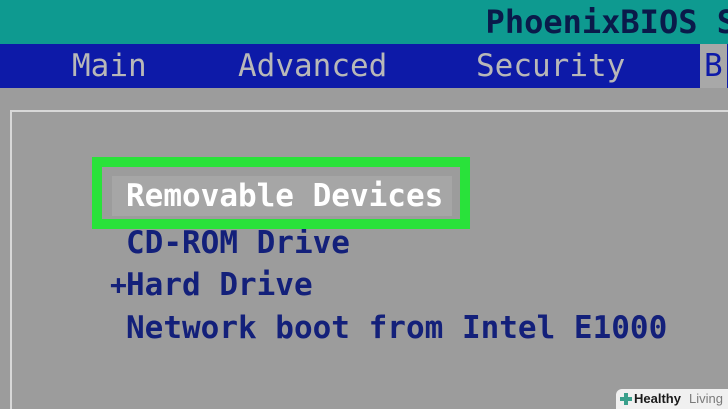  I want to click on watermark: Healthy Living, so click(672, 399).